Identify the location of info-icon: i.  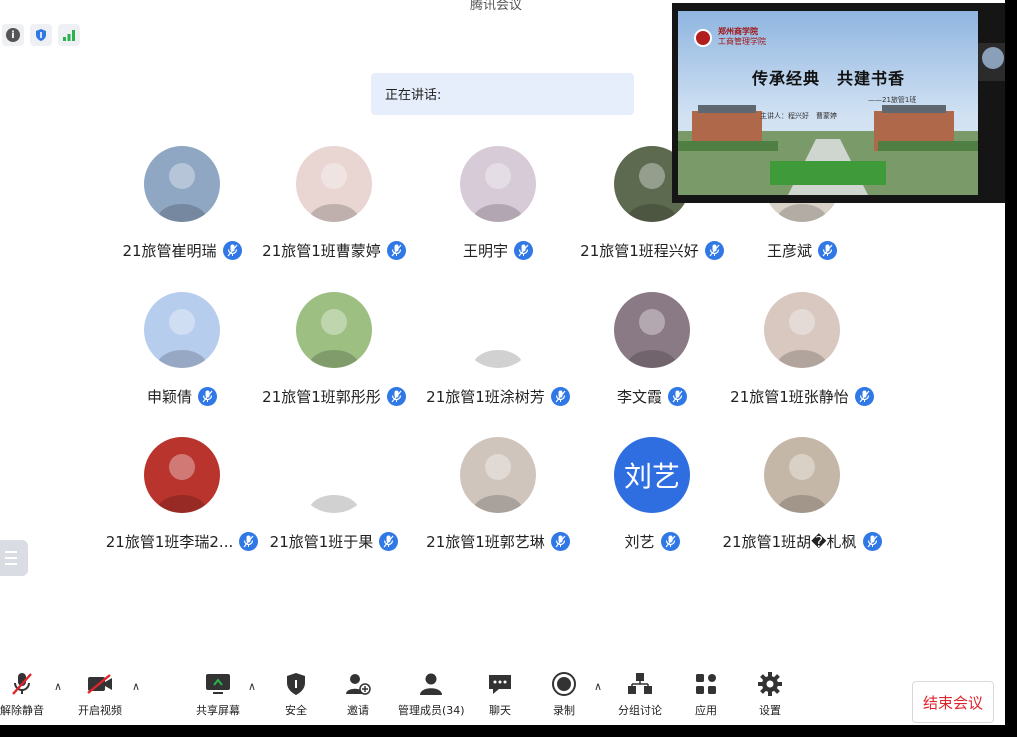
(13, 35).